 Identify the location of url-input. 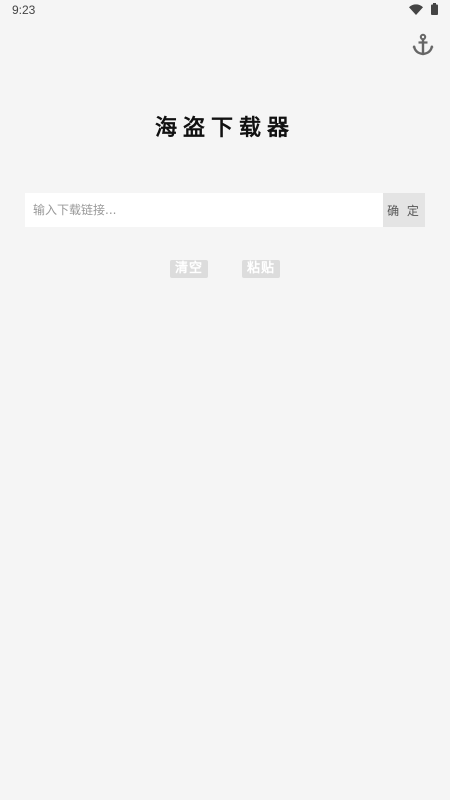
(204, 210).